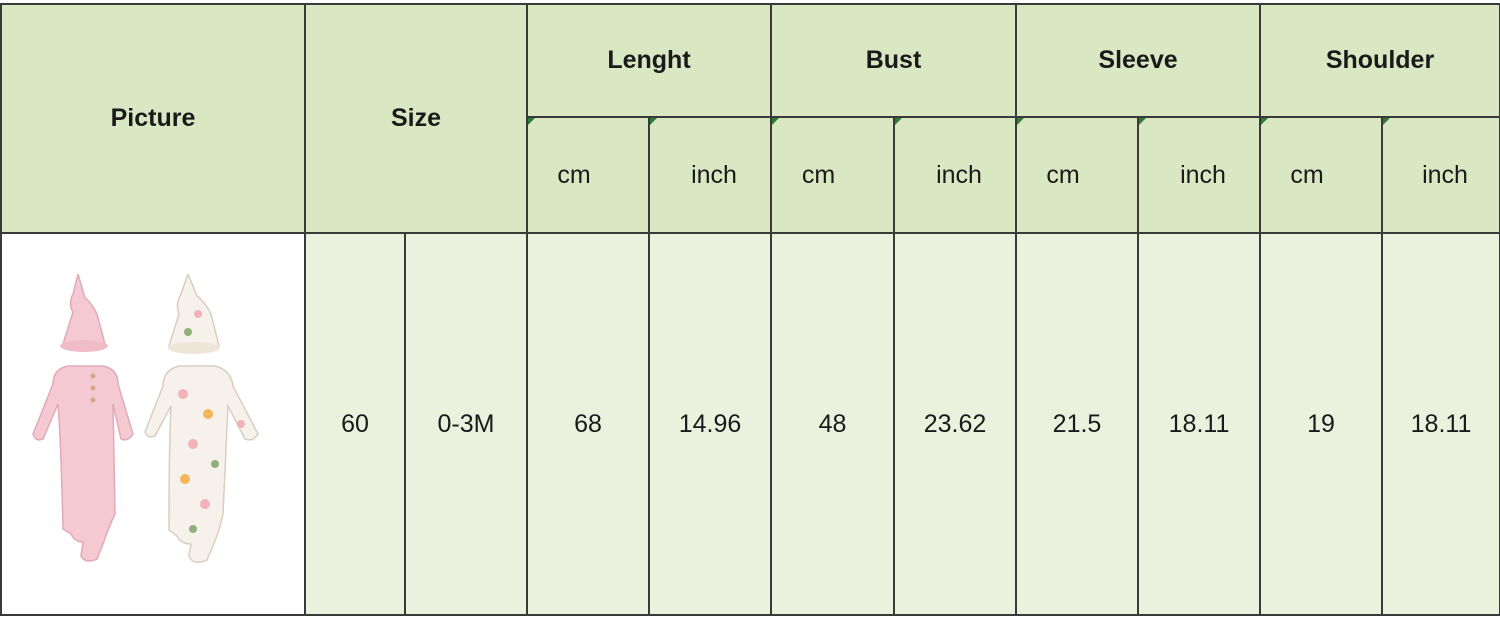 The image size is (1500, 621). What do you see at coordinates (1138, 60) in the screenshot?
I see `header-sleeve: Sleeve` at bounding box center [1138, 60].